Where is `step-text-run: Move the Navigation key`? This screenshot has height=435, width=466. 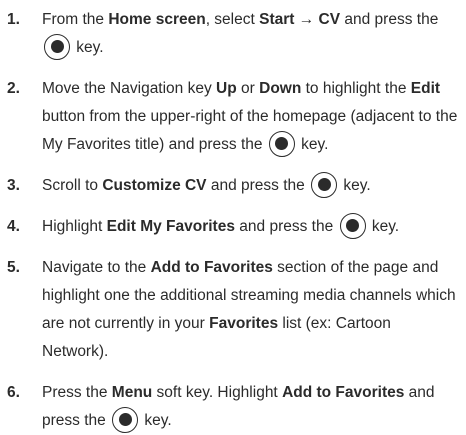 step-text-run: Move the Navigation key is located at coordinates (129, 88).